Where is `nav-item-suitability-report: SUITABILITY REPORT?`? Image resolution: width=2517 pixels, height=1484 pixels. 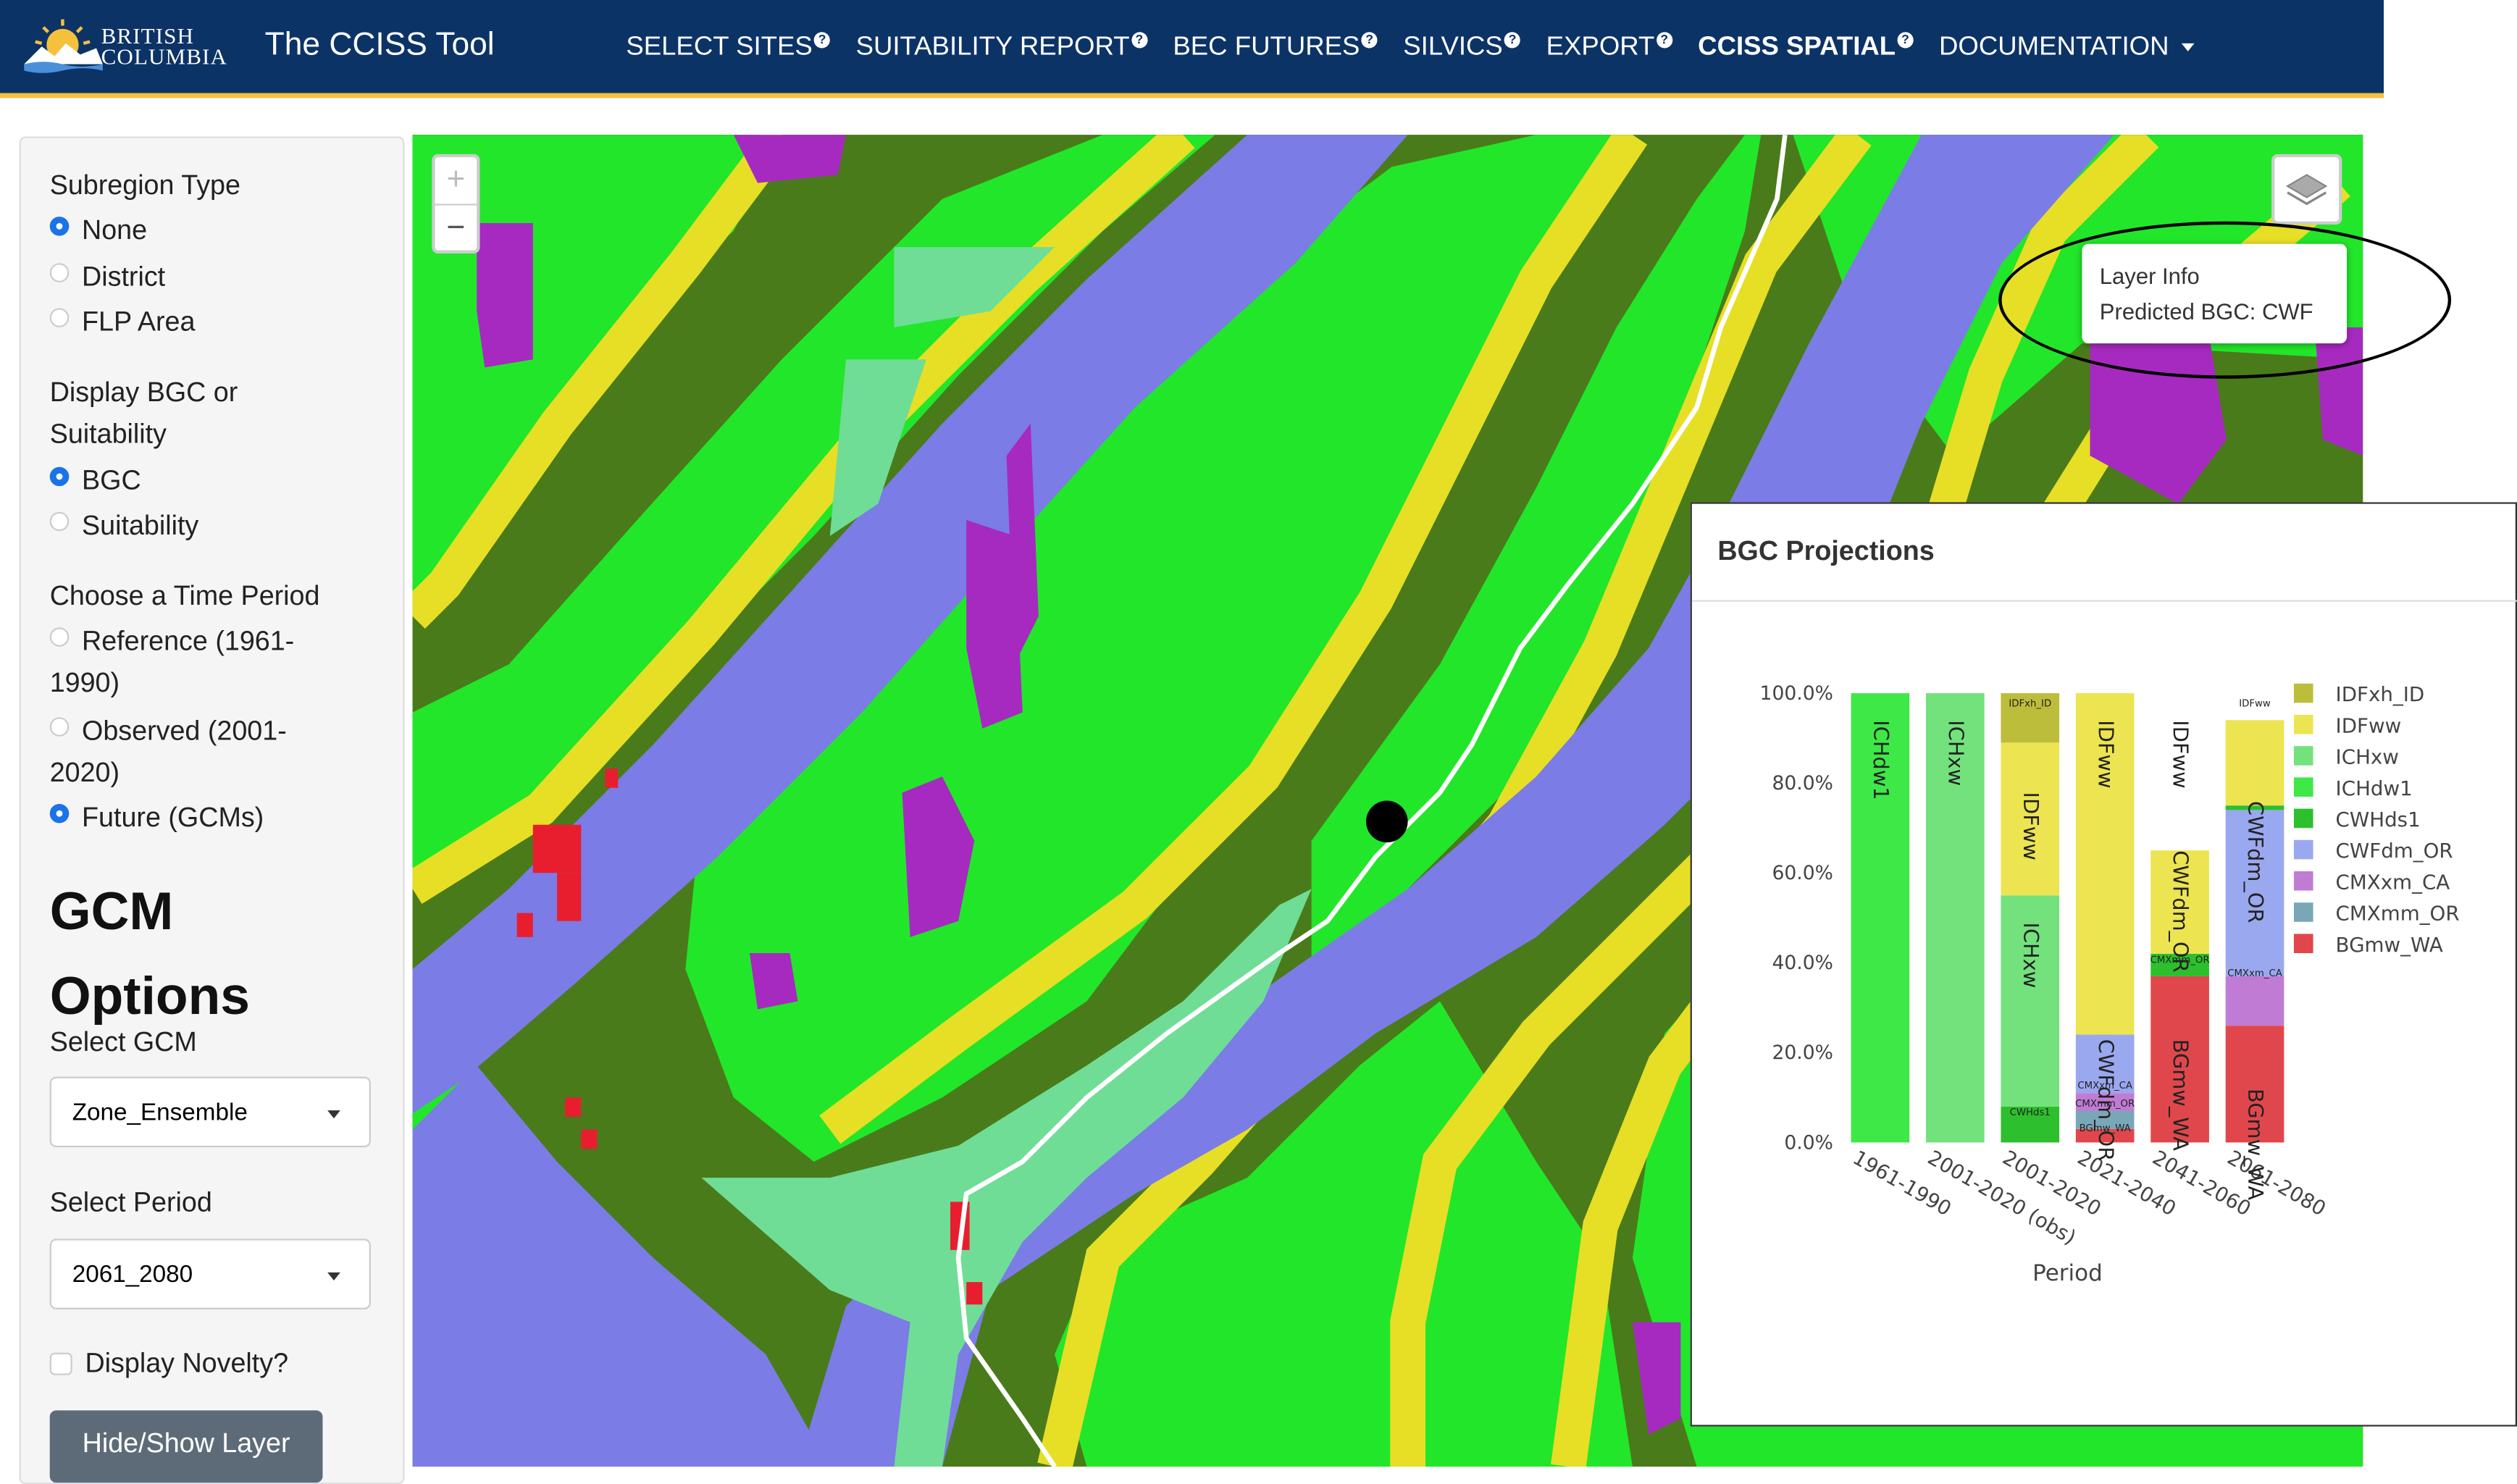
nav-item-suitability-report: SUITABILITY REPORT? is located at coordinates (1002, 47).